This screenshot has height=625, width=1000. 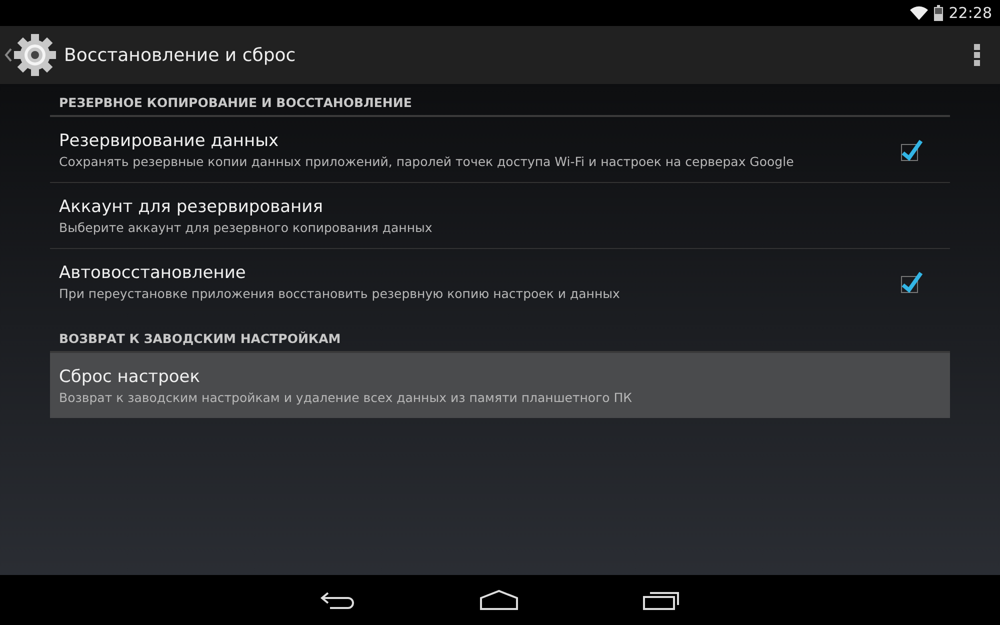 I want to click on screen-title: Восстановление и сброс, so click(x=180, y=55).